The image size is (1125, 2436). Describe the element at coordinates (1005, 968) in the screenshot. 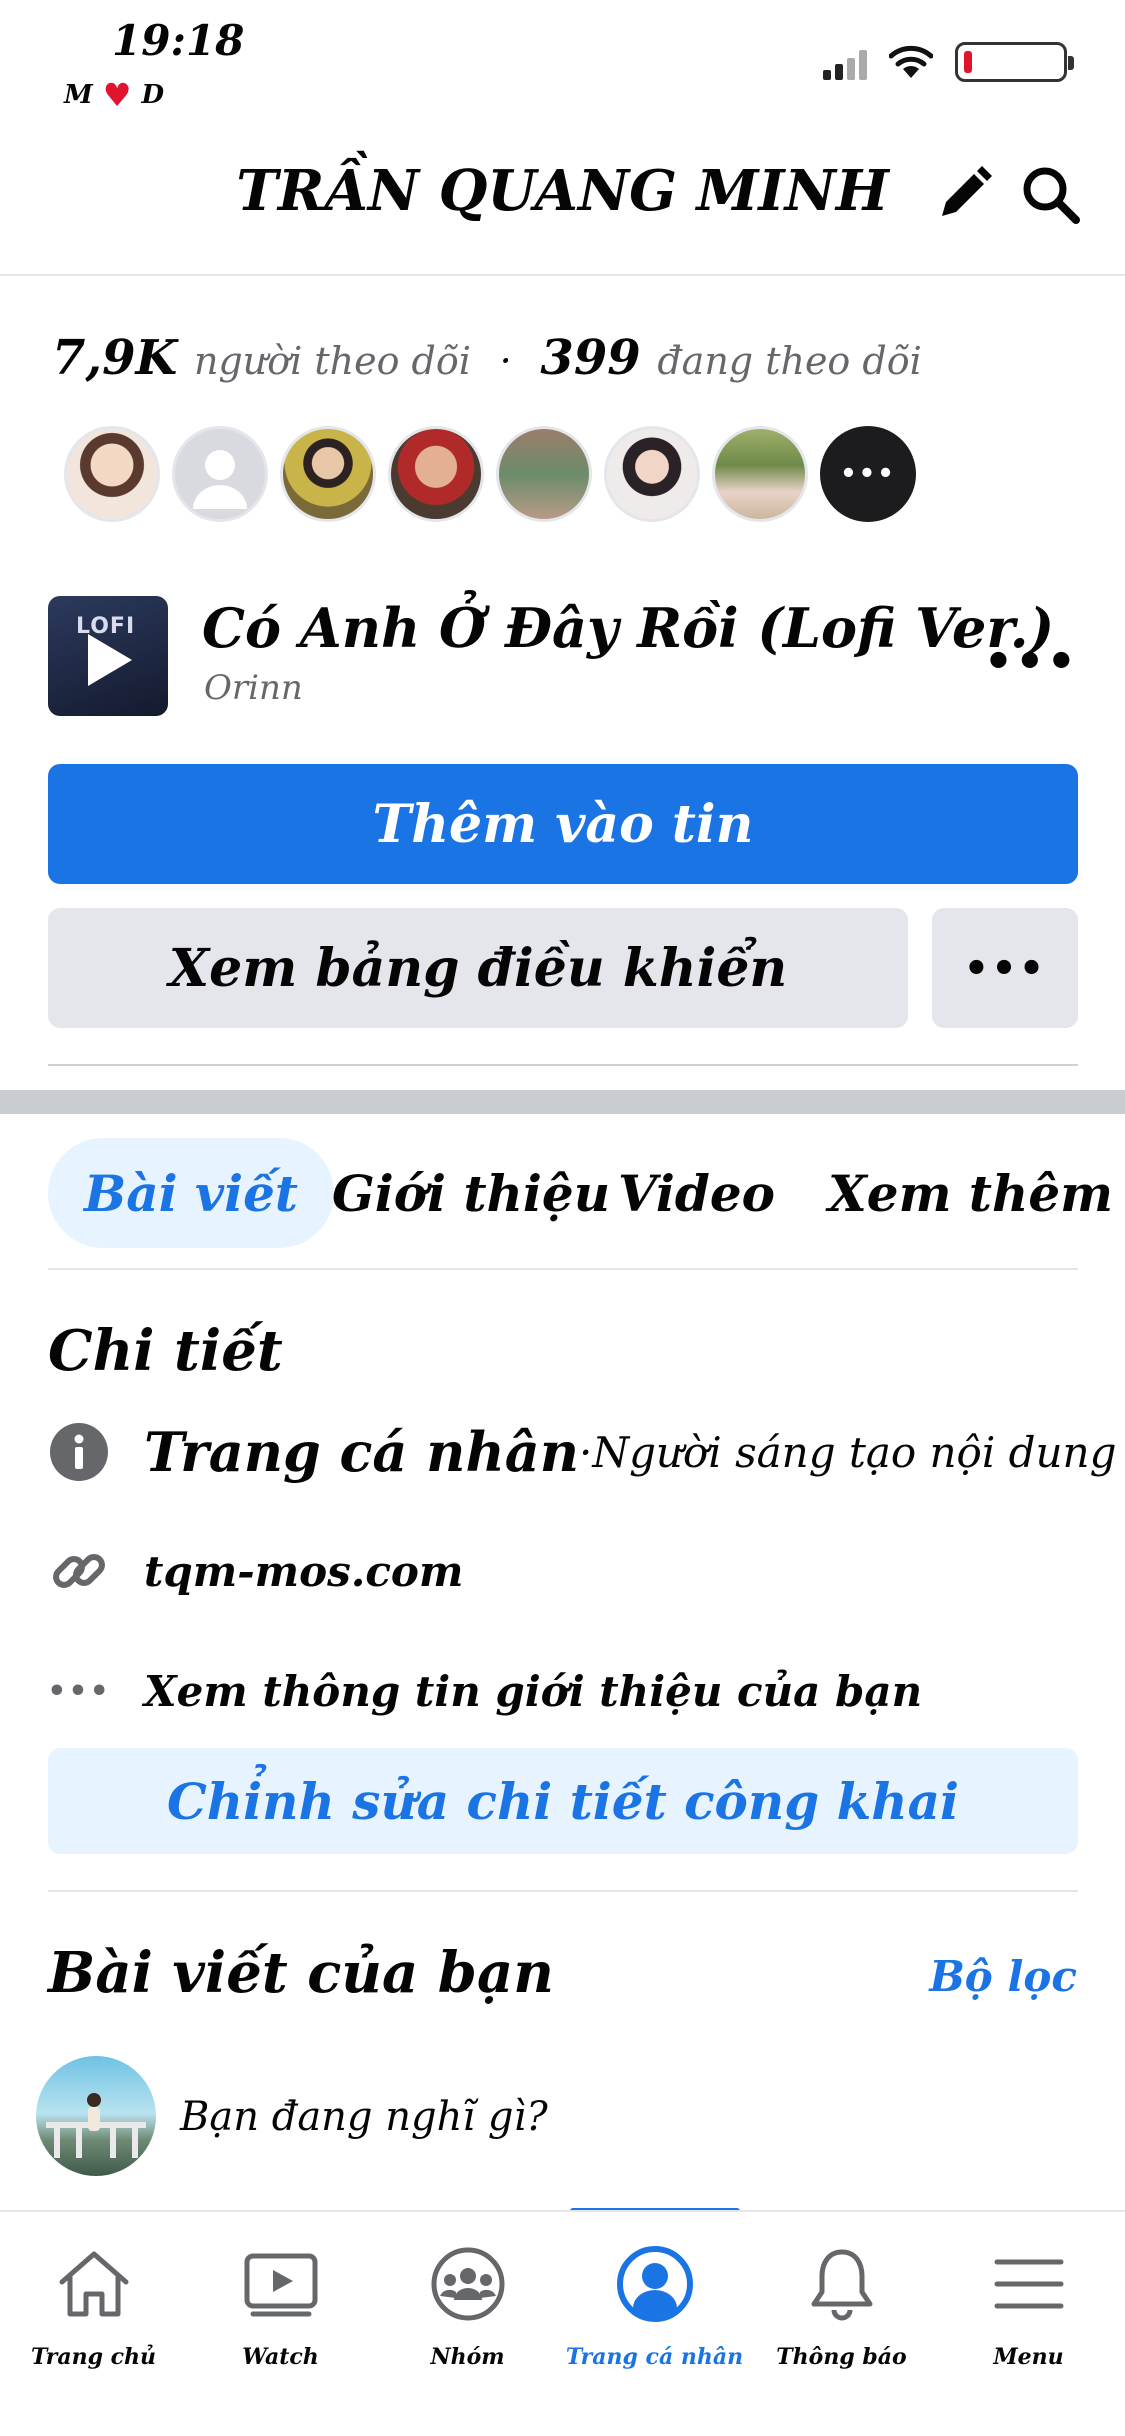

I see `profile-more-button: •••` at that location.